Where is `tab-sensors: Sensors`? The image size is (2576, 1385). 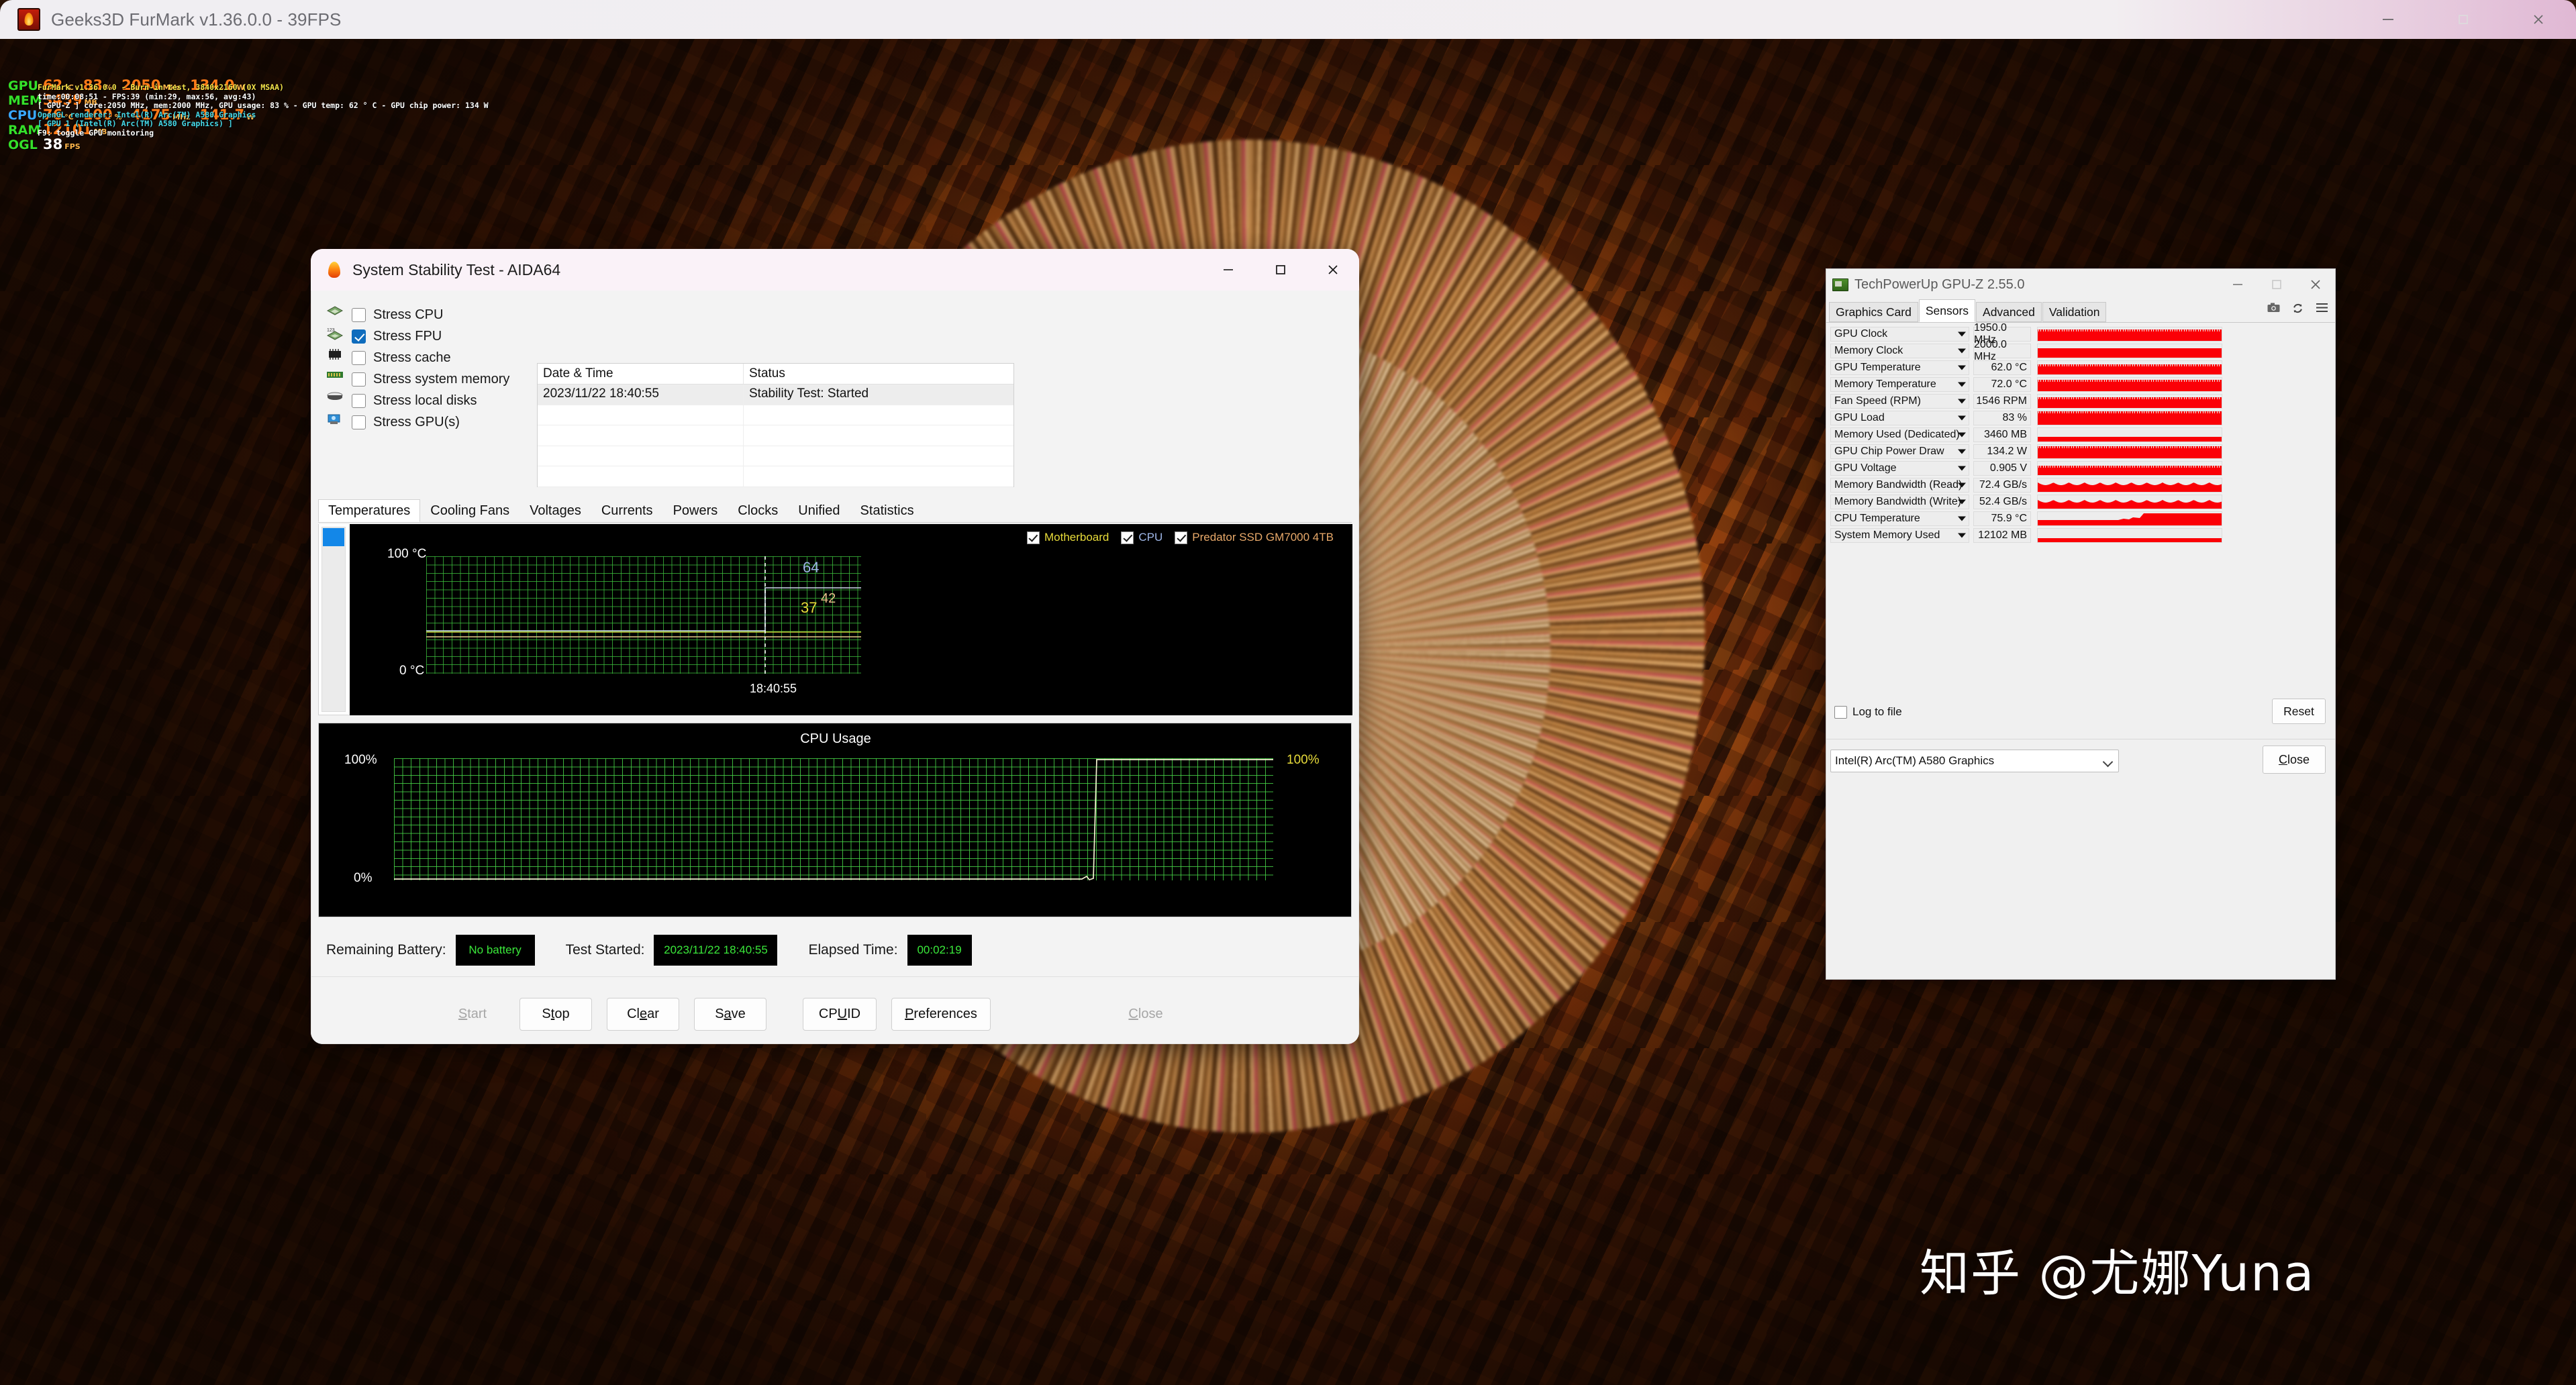 tab-sensors: Sensors is located at coordinates (1947, 310).